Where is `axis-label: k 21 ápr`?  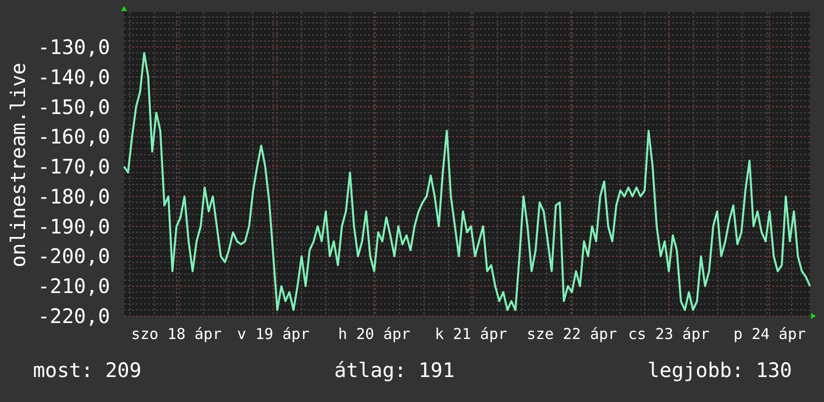
axis-label: k 21 ápr is located at coordinates (471, 334).